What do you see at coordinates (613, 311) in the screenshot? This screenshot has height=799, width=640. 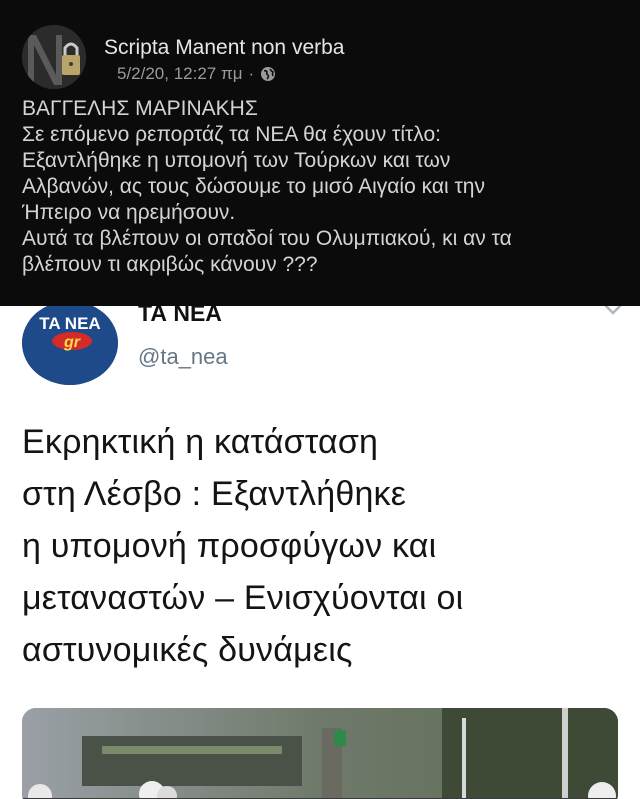 I see `chevron-down-icon` at bounding box center [613, 311].